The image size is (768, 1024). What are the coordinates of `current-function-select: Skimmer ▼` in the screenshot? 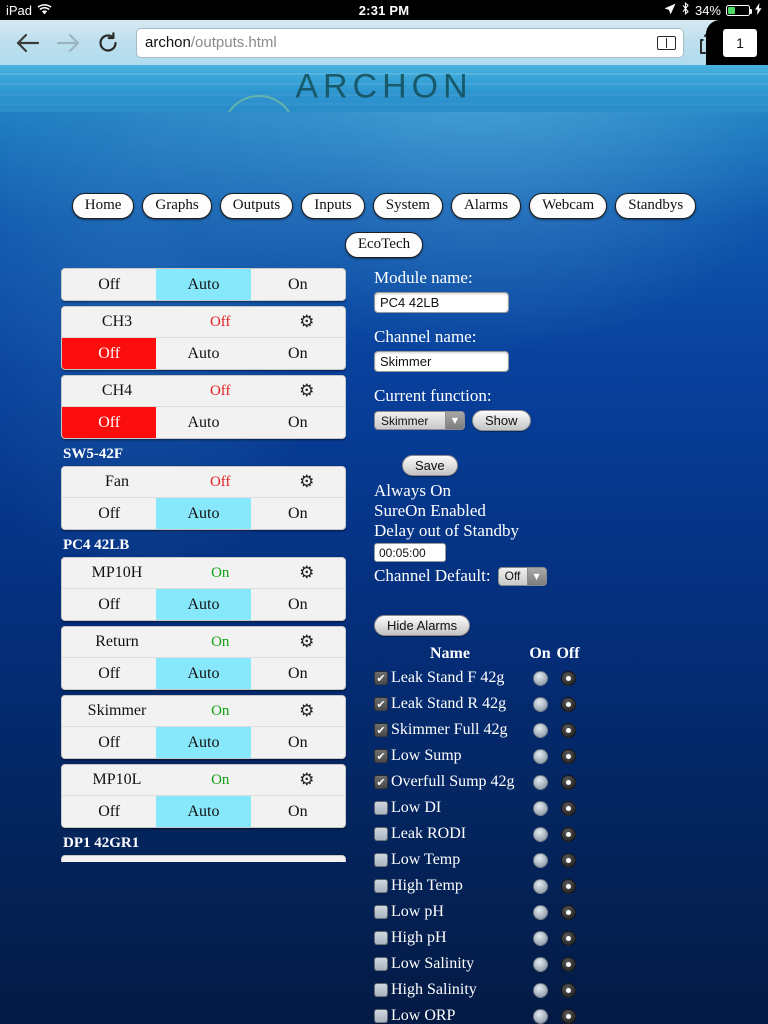 It's located at (419, 420).